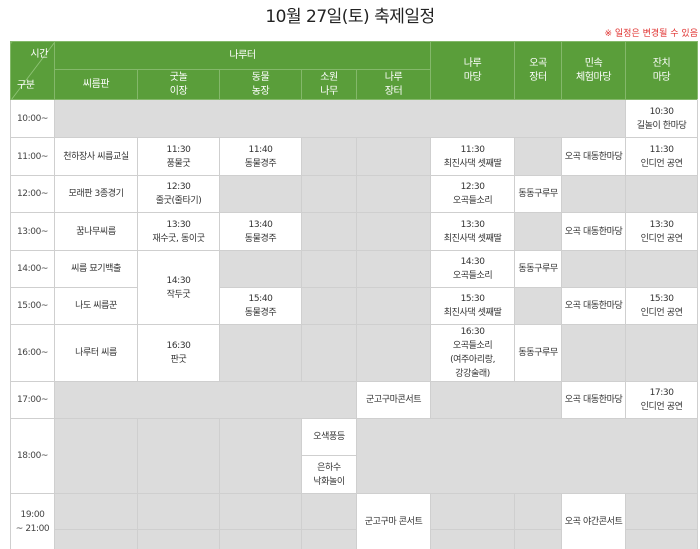  What do you see at coordinates (393, 521) in the screenshot?
I see `event-cell: 군고구마 콘서트` at bounding box center [393, 521].